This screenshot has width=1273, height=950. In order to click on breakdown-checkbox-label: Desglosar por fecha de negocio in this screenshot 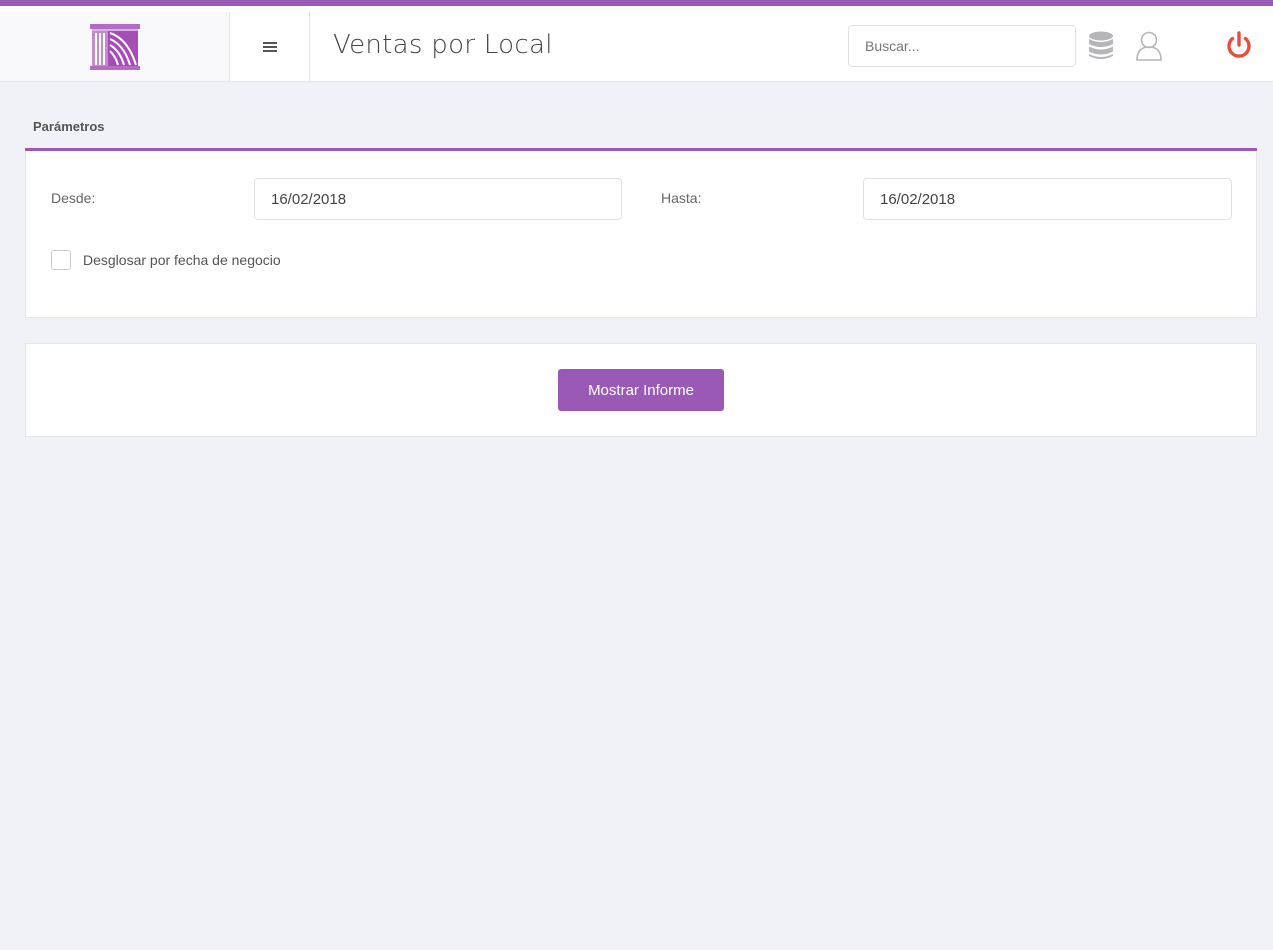, I will do `click(182, 260)`.